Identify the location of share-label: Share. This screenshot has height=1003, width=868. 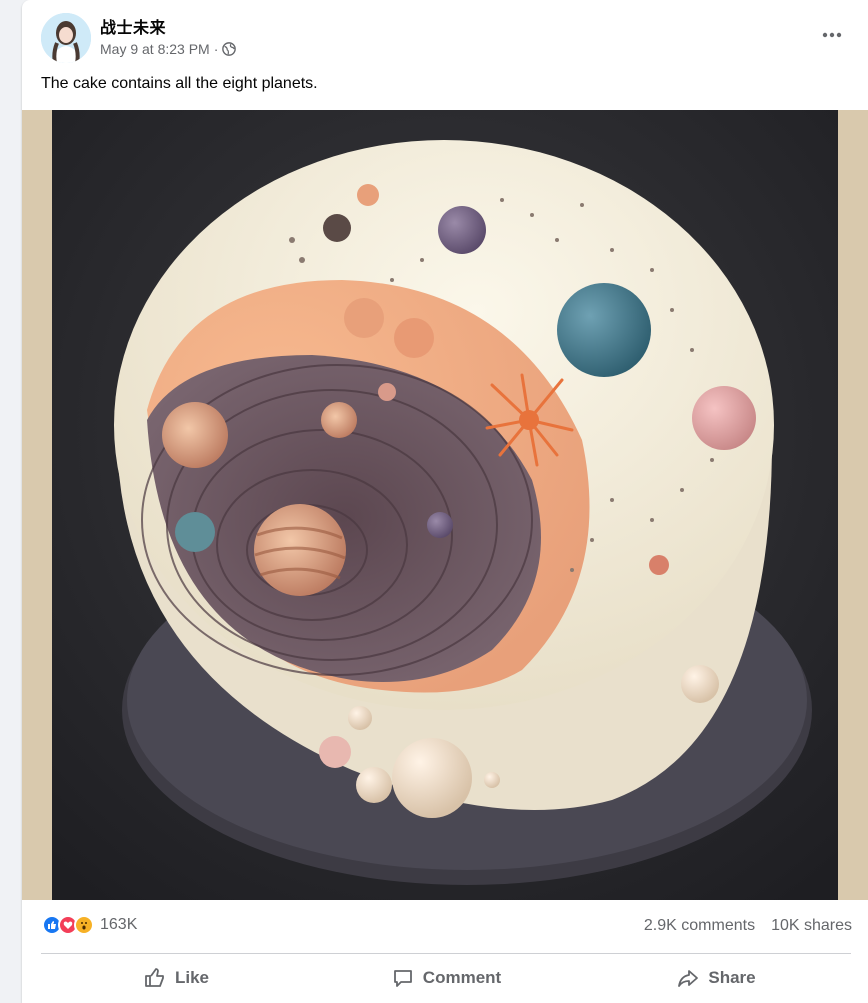
(732, 977).